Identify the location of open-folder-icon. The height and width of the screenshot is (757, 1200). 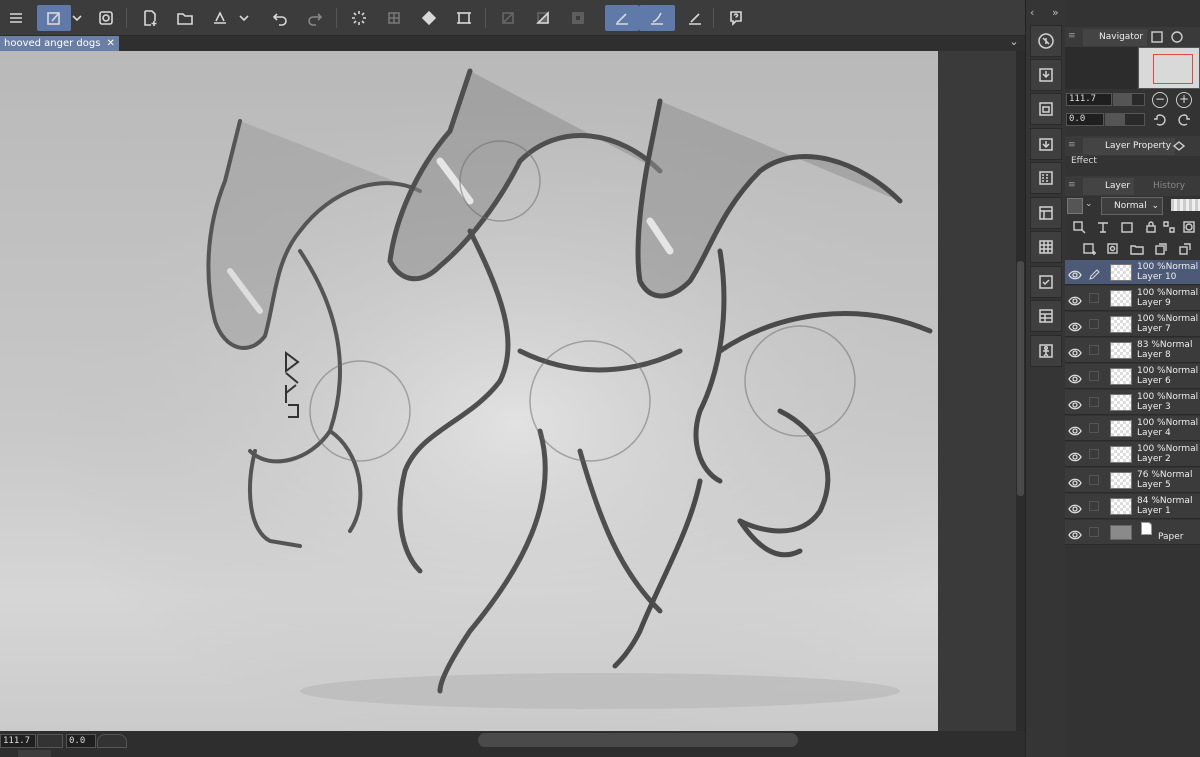
(185, 18).